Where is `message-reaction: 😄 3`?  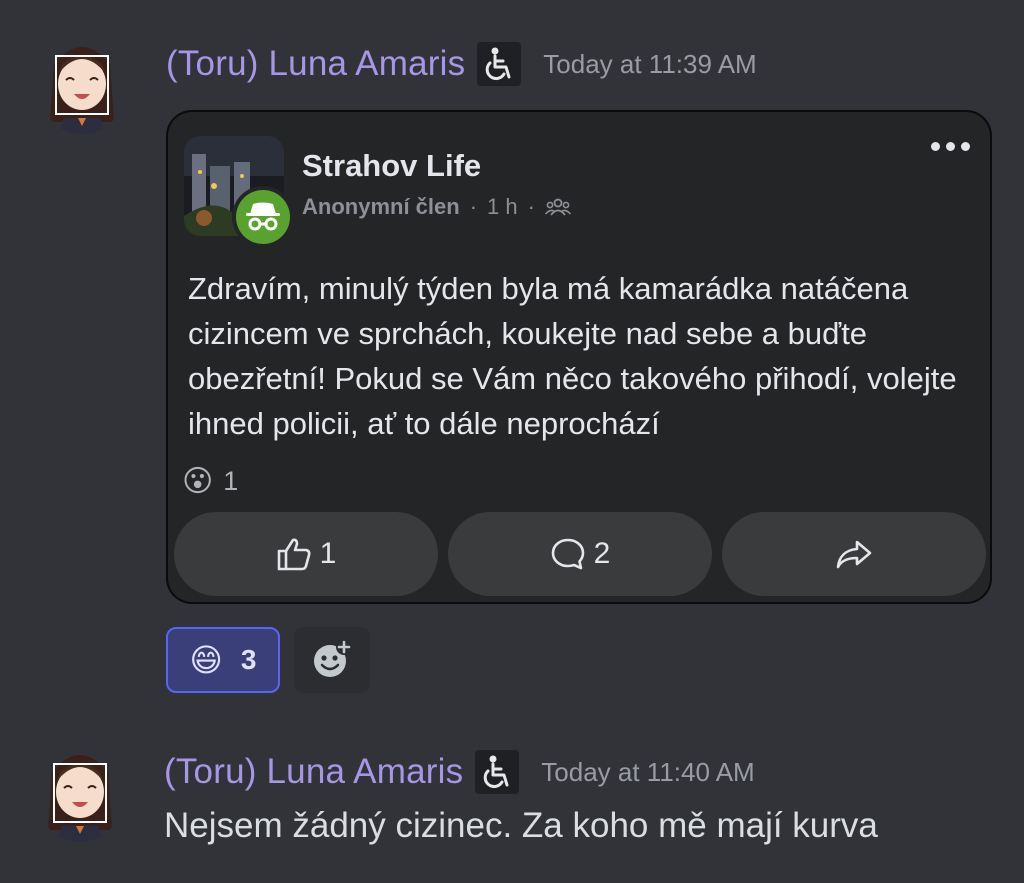 message-reaction: 😄 3 is located at coordinates (223, 660).